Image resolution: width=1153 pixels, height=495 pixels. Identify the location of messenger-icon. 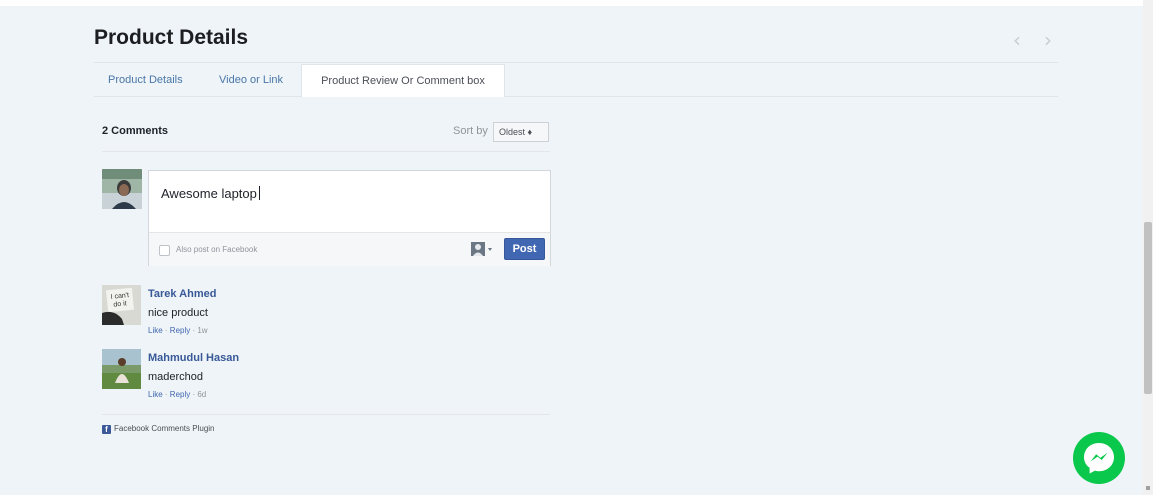
(1099, 458).